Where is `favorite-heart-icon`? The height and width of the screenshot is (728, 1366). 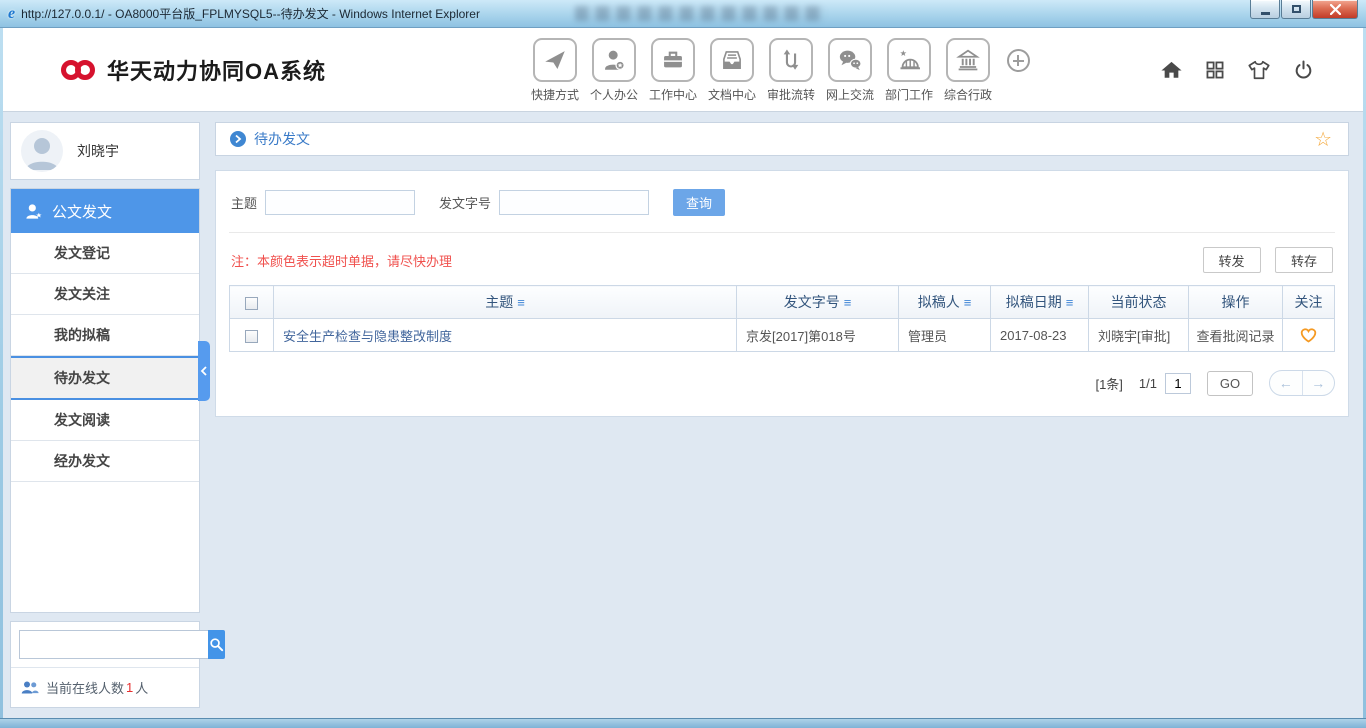 favorite-heart-icon is located at coordinates (1308, 335).